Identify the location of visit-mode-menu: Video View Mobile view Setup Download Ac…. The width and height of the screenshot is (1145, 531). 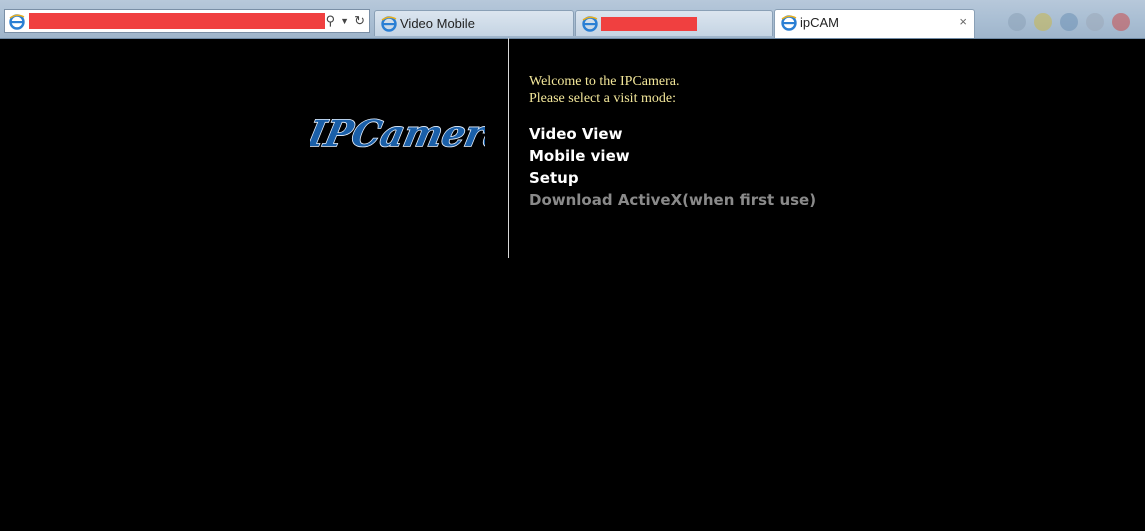
(672, 167).